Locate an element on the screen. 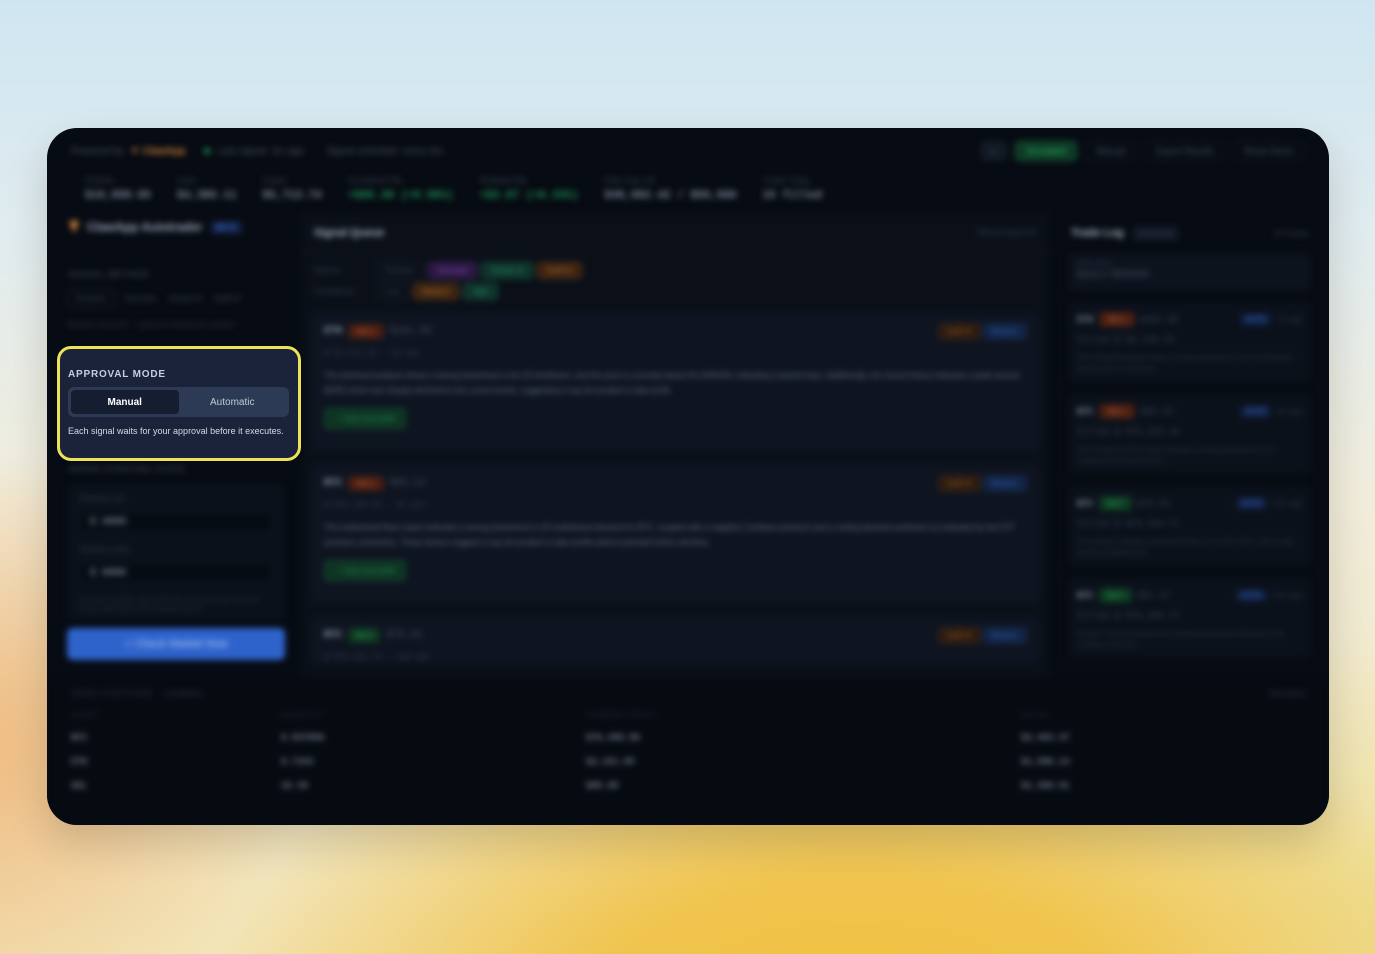 The width and height of the screenshot is (1375, 954). simulated-button: Simulated is located at coordinates (1045, 151).